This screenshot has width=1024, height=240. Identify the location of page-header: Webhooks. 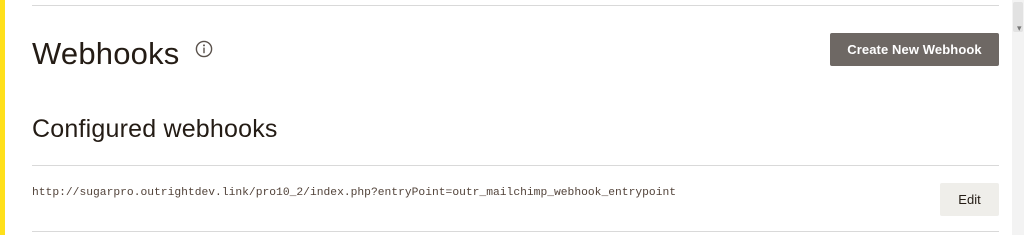
(122, 54).